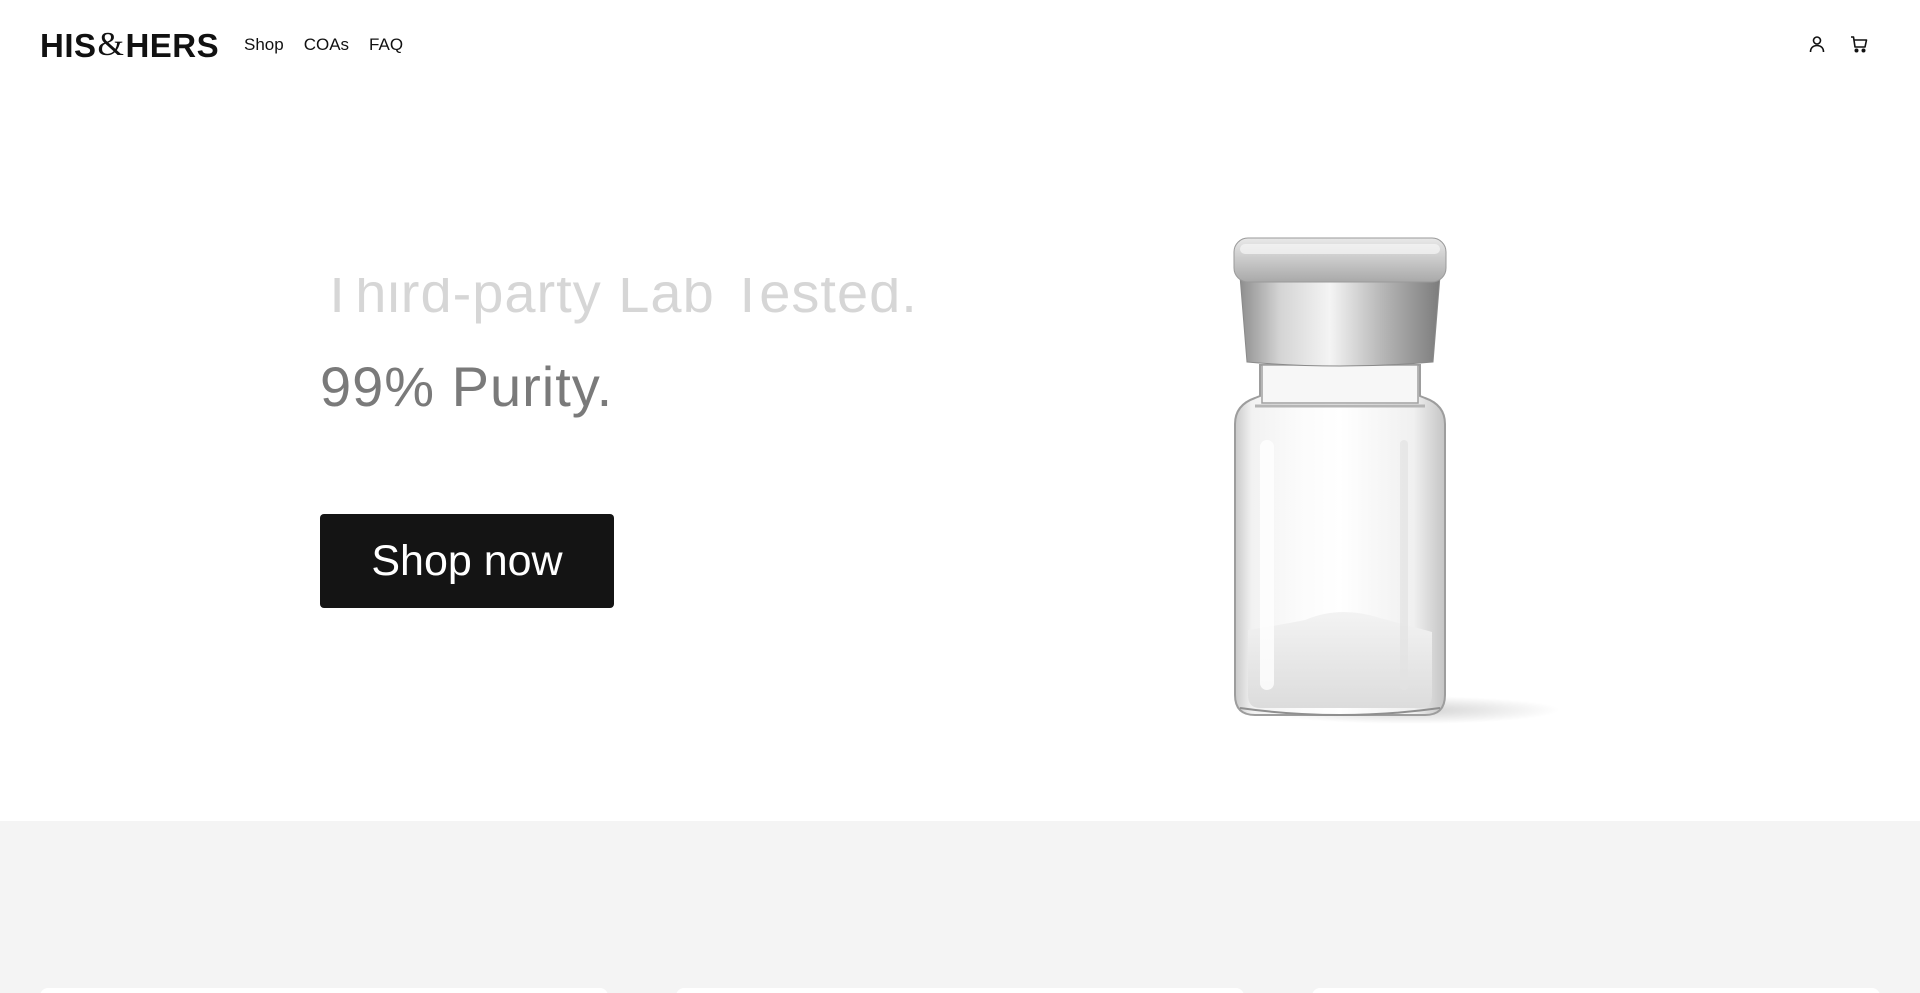  Describe the element at coordinates (111, 44) in the screenshot. I see `logo-ampersand: &` at that location.